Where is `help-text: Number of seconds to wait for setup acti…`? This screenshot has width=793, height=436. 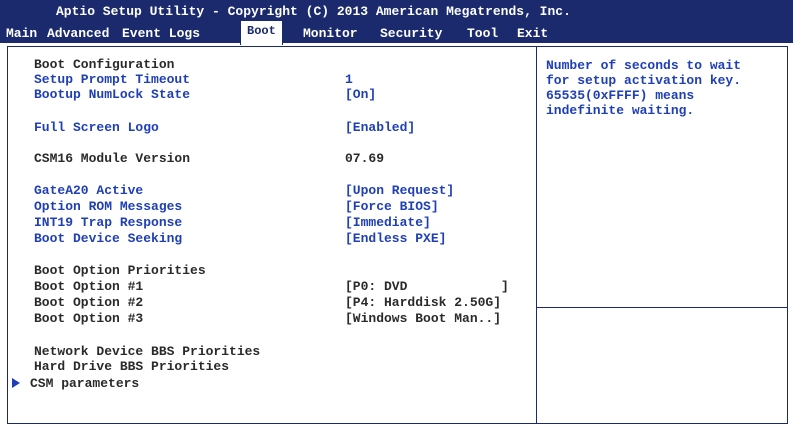 help-text: Number of seconds to wait for setup acti… is located at coordinates (644, 88).